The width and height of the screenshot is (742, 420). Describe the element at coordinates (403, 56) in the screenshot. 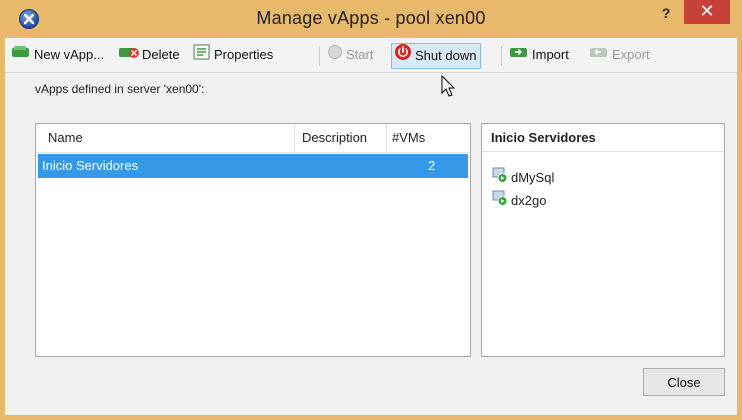

I see `shut-down-icon` at that location.